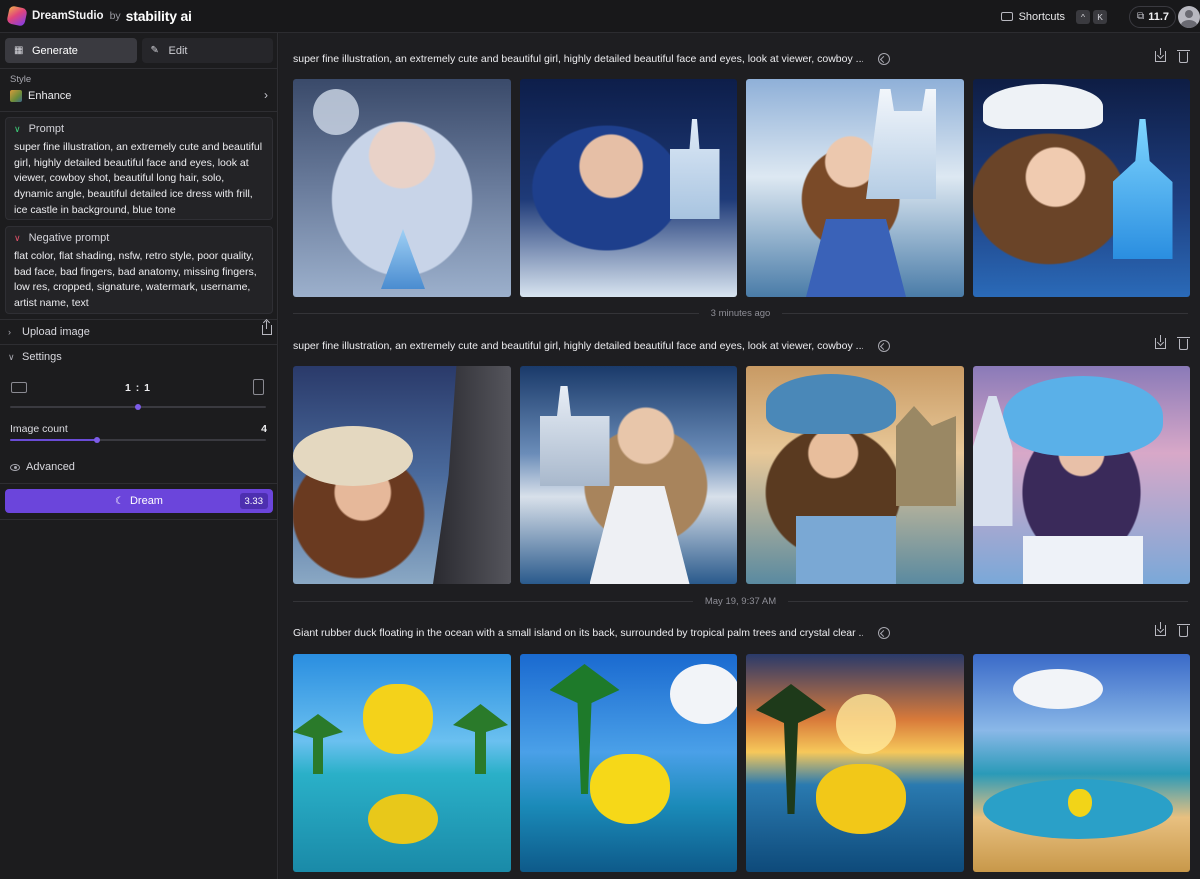 The image size is (1200, 879). Describe the element at coordinates (138, 430) in the screenshot. I see `image-count-row: Image count 4` at that location.